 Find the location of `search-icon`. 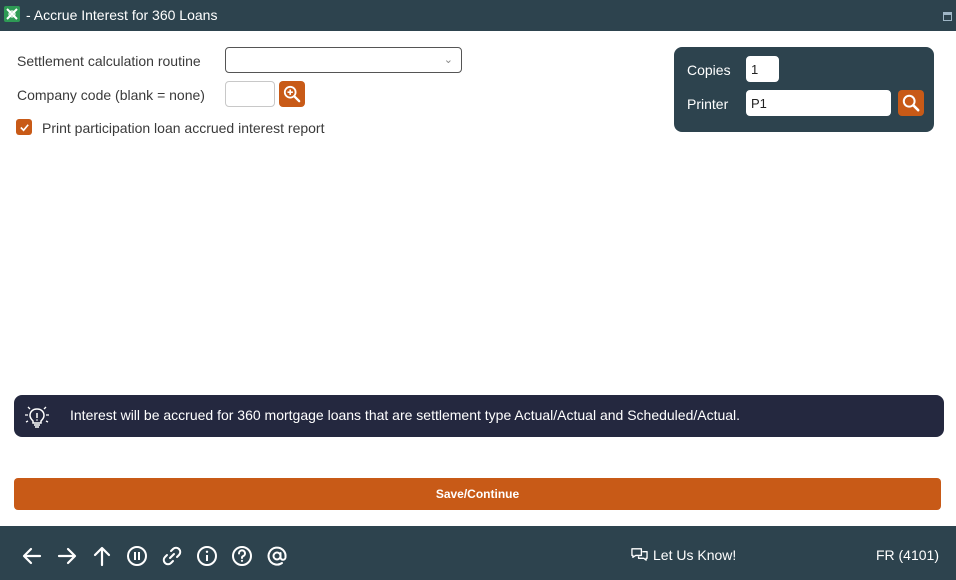

search-icon is located at coordinates (911, 103).